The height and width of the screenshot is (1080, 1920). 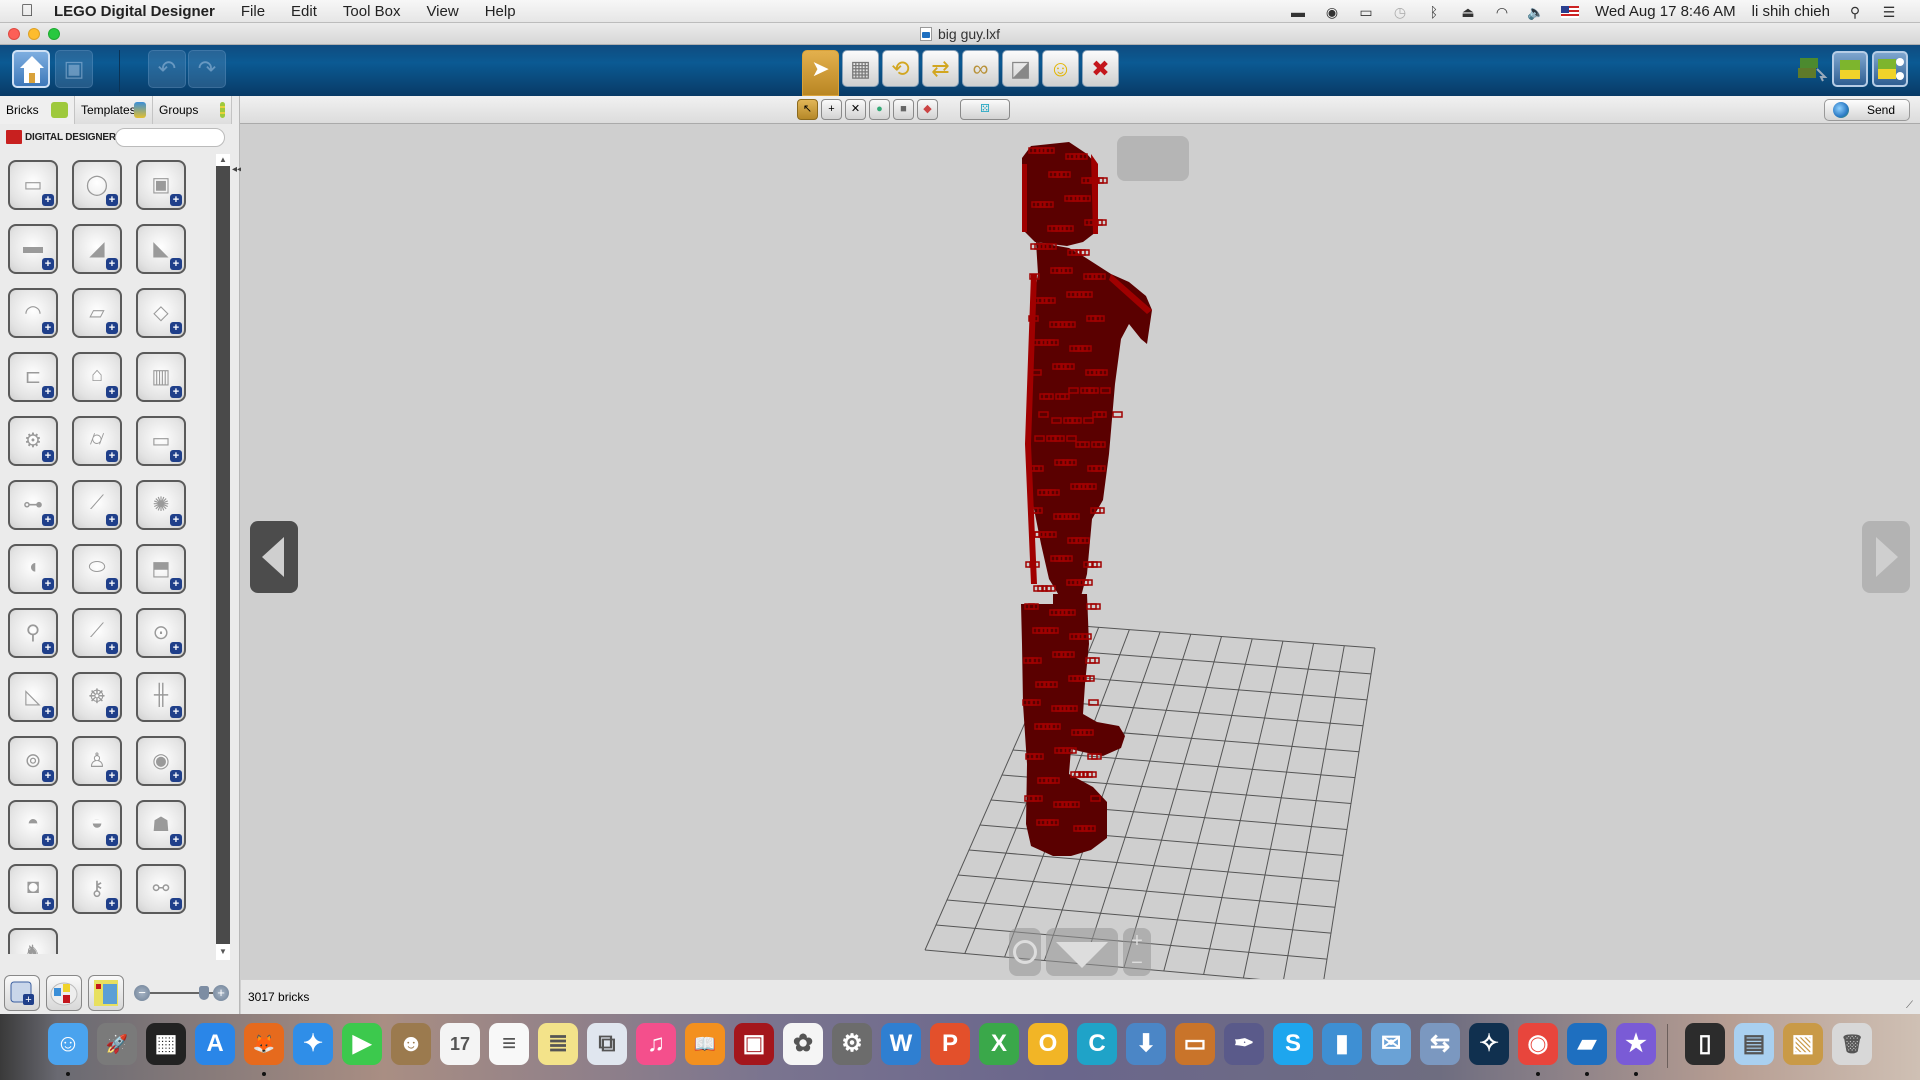 What do you see at coordinates (1889, 12) in the screenshot?
I see `notification-center-icon: ☰` at bounding box center [1889, 12].